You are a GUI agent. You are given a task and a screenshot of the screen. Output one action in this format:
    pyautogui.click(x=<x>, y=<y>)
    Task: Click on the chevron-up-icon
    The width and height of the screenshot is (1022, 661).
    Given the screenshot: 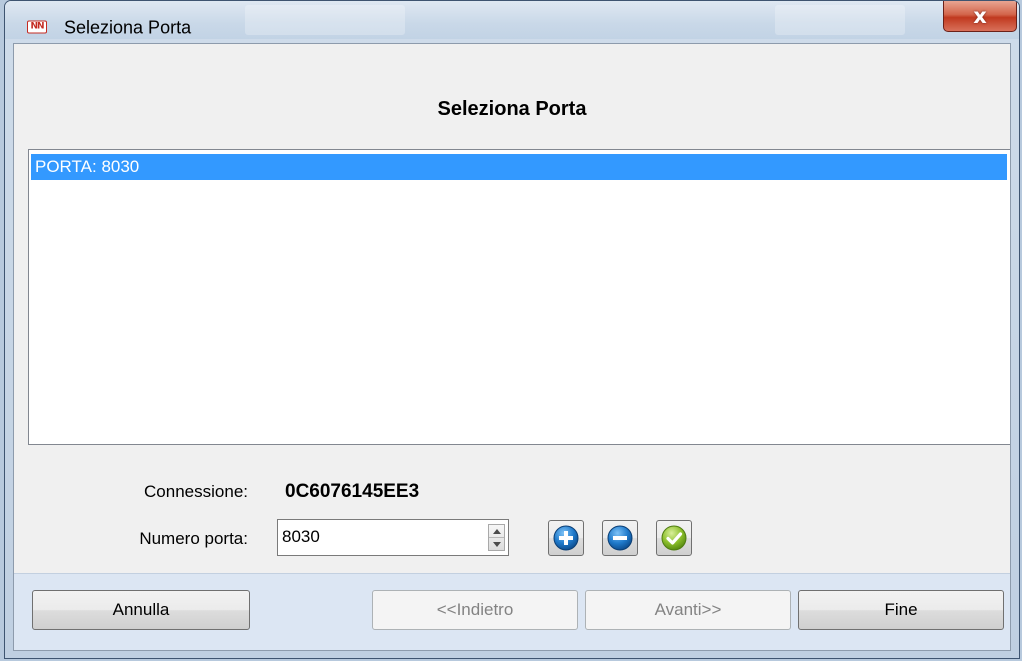 What is the action you would take?
    pyautogui.click(x=496, y=531)
    